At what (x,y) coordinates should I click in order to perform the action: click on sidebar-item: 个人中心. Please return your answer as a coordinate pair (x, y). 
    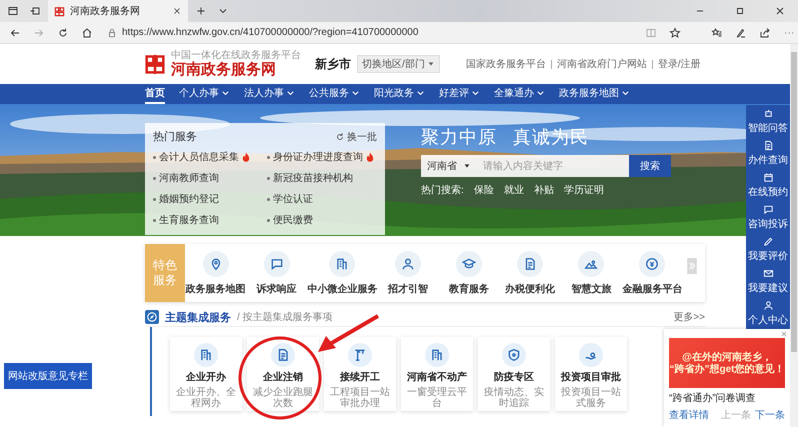
    Looking at the image, I should click on (768, 313).